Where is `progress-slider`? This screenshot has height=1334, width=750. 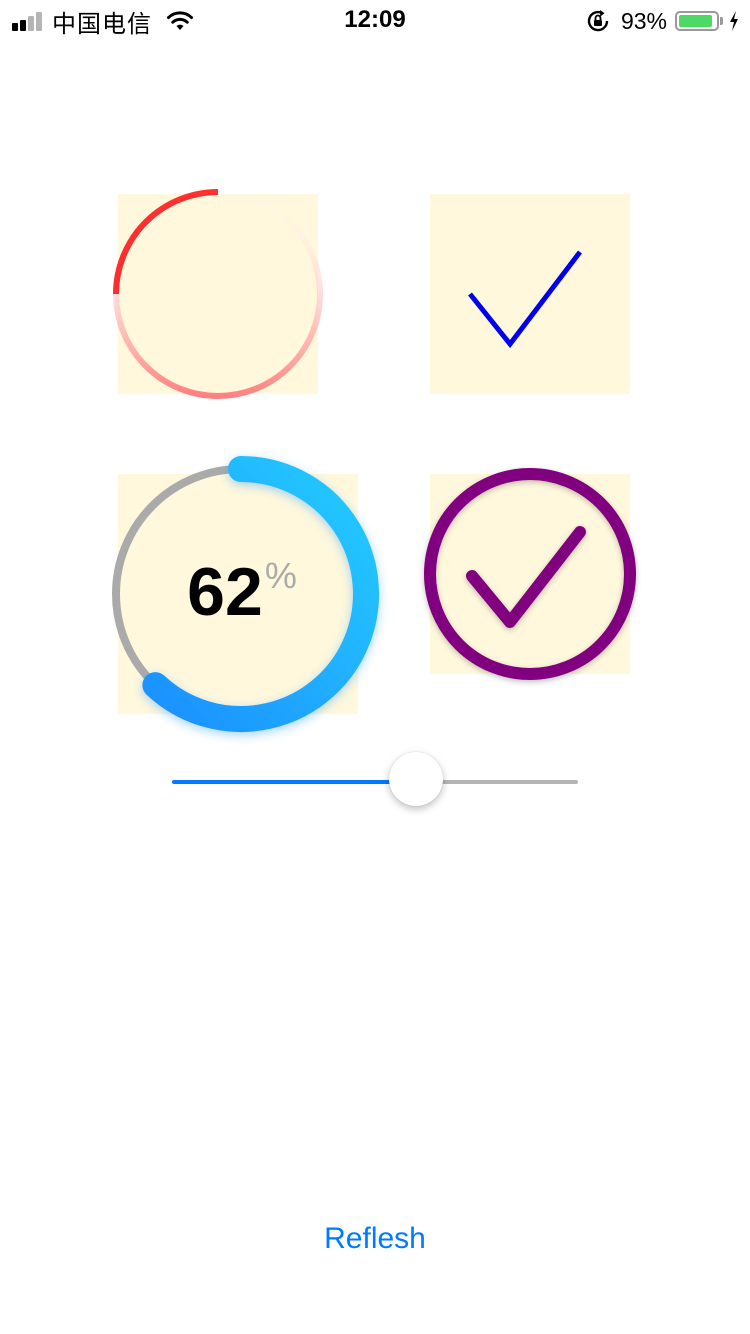 progress-slider is located at coordinates (375, 779).